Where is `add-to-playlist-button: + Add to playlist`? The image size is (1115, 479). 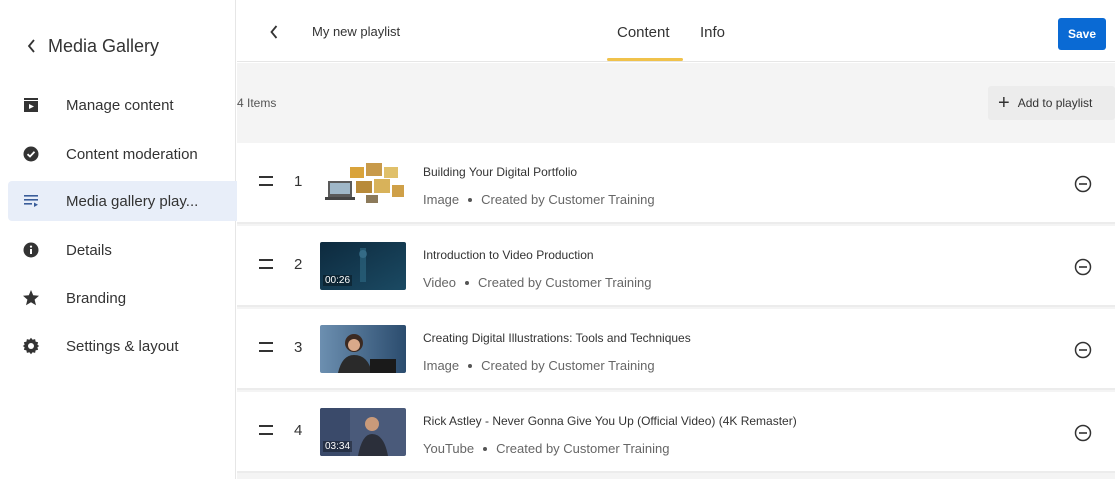
add-to-playlist-button: + Add to playlist is located at coordinates (1051, 103).